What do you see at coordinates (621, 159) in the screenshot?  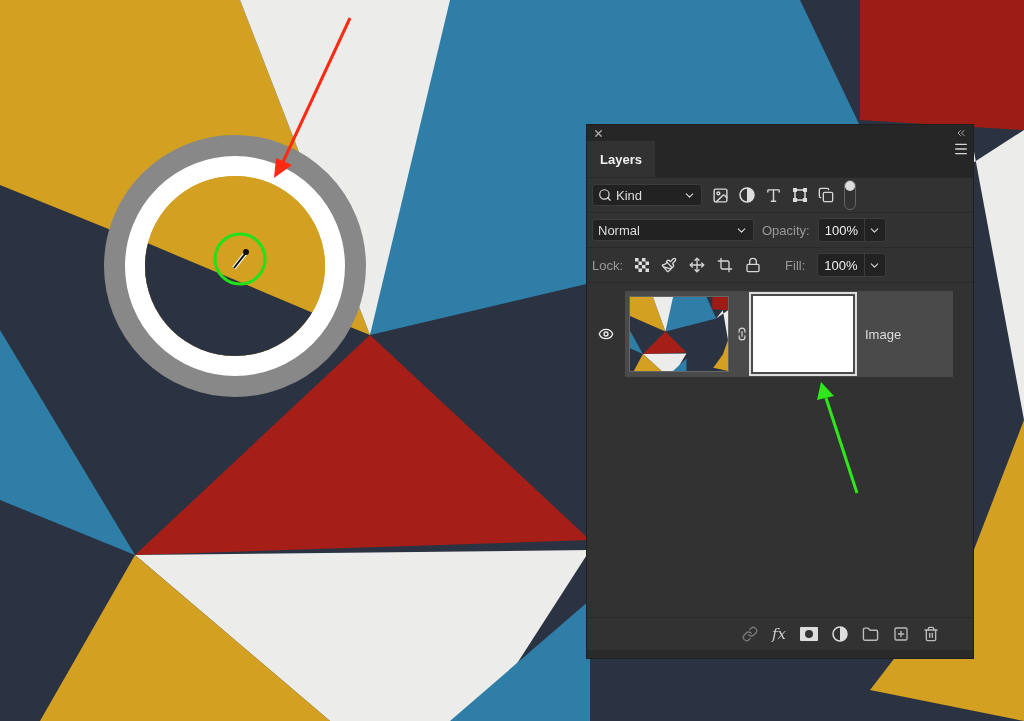 I see `layers-tab: Layers` at bounding box center [621, 159].